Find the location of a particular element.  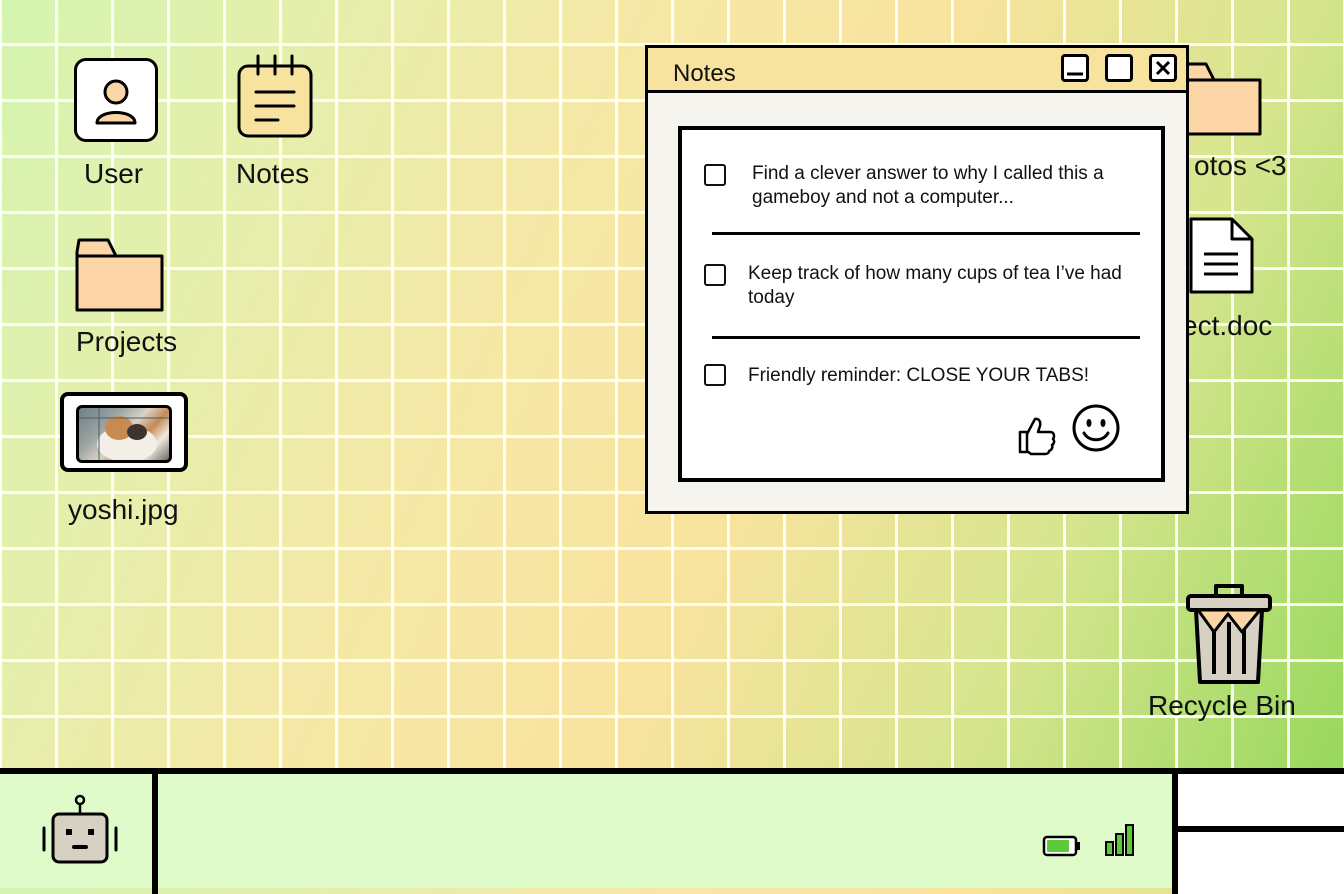

close-icon is located at coordinates (1163, 68).